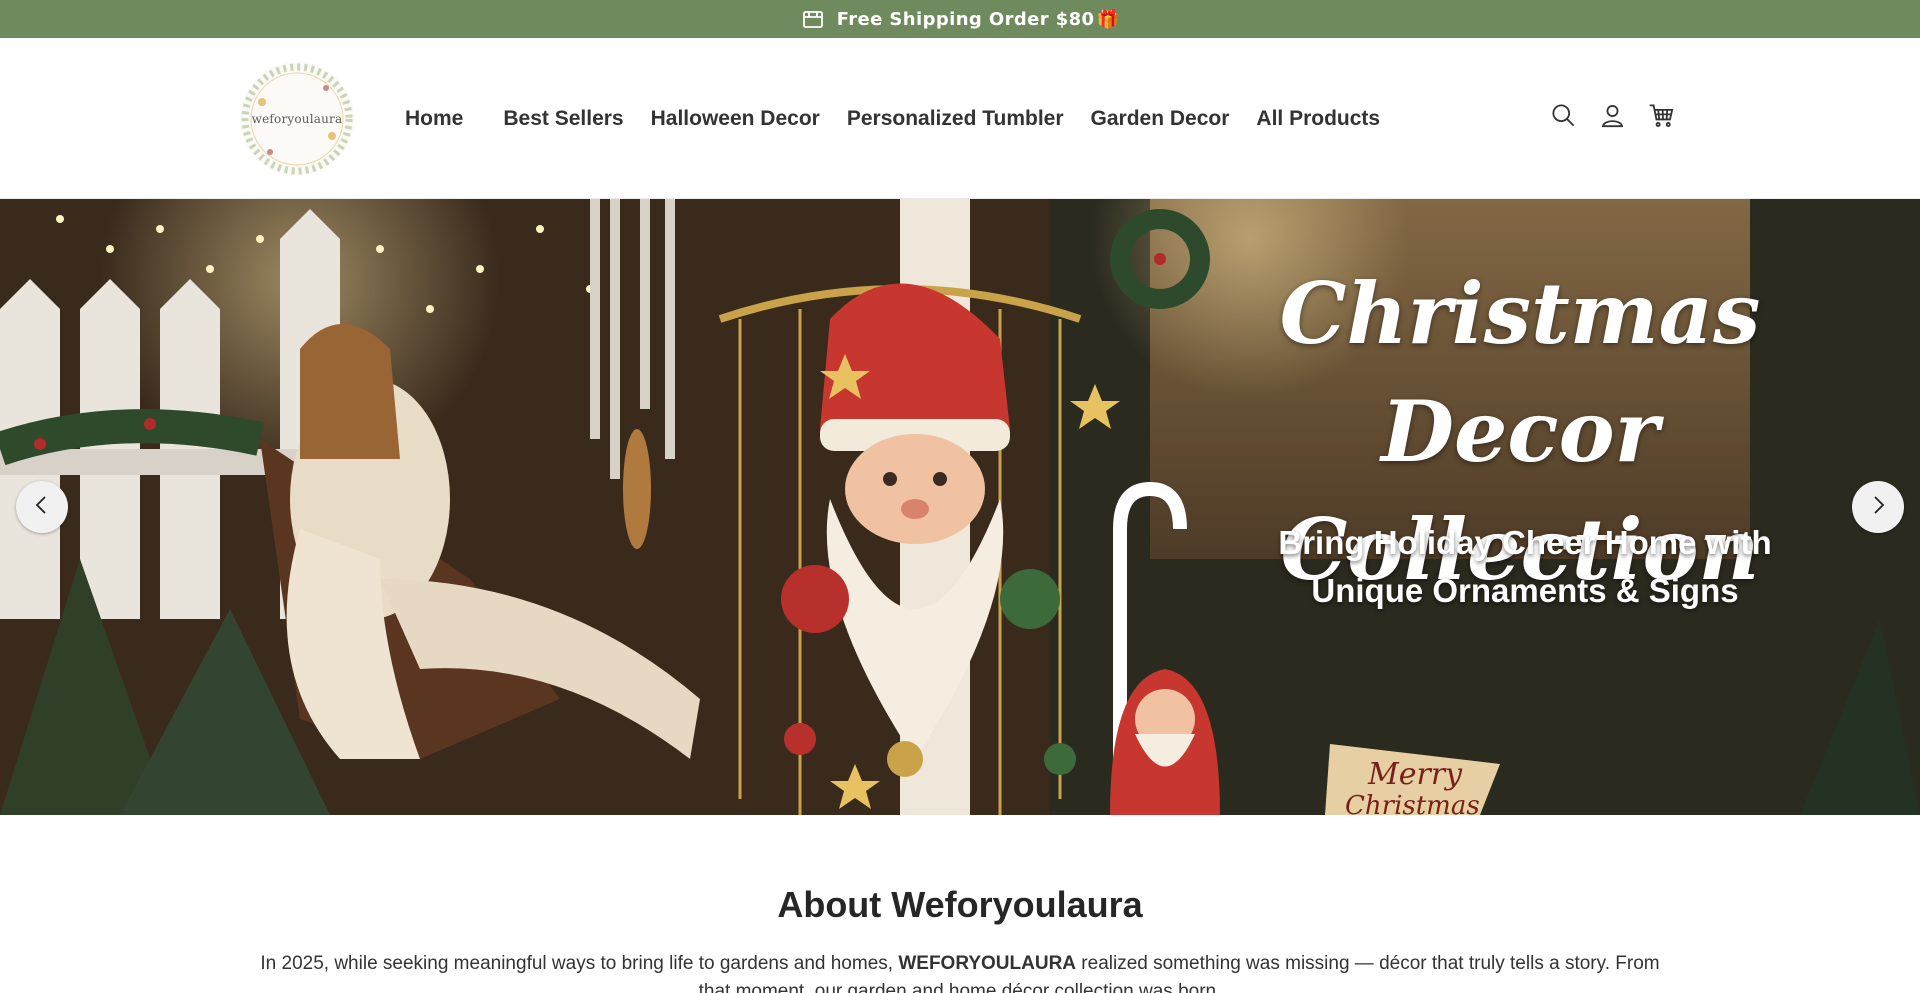 Image resolution: width=1920 pixels, height=993 pixels. I want to click on gift-emoji: 🎁, so click(1108, 19).